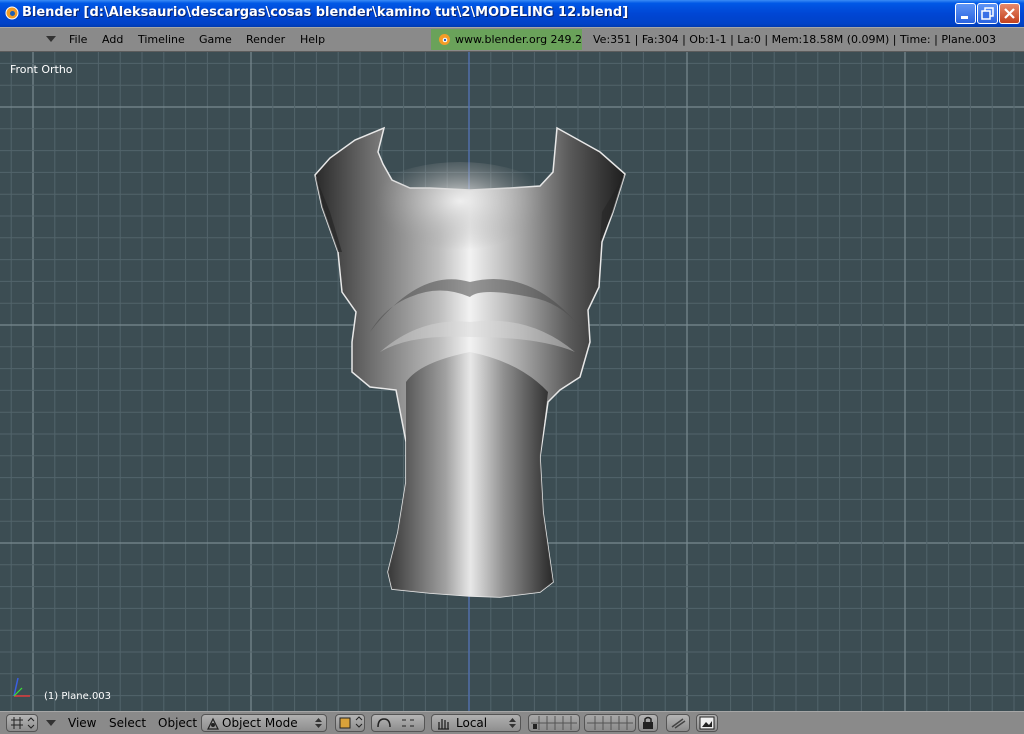  I want to click on menu-select: Select, so click(127, 723).